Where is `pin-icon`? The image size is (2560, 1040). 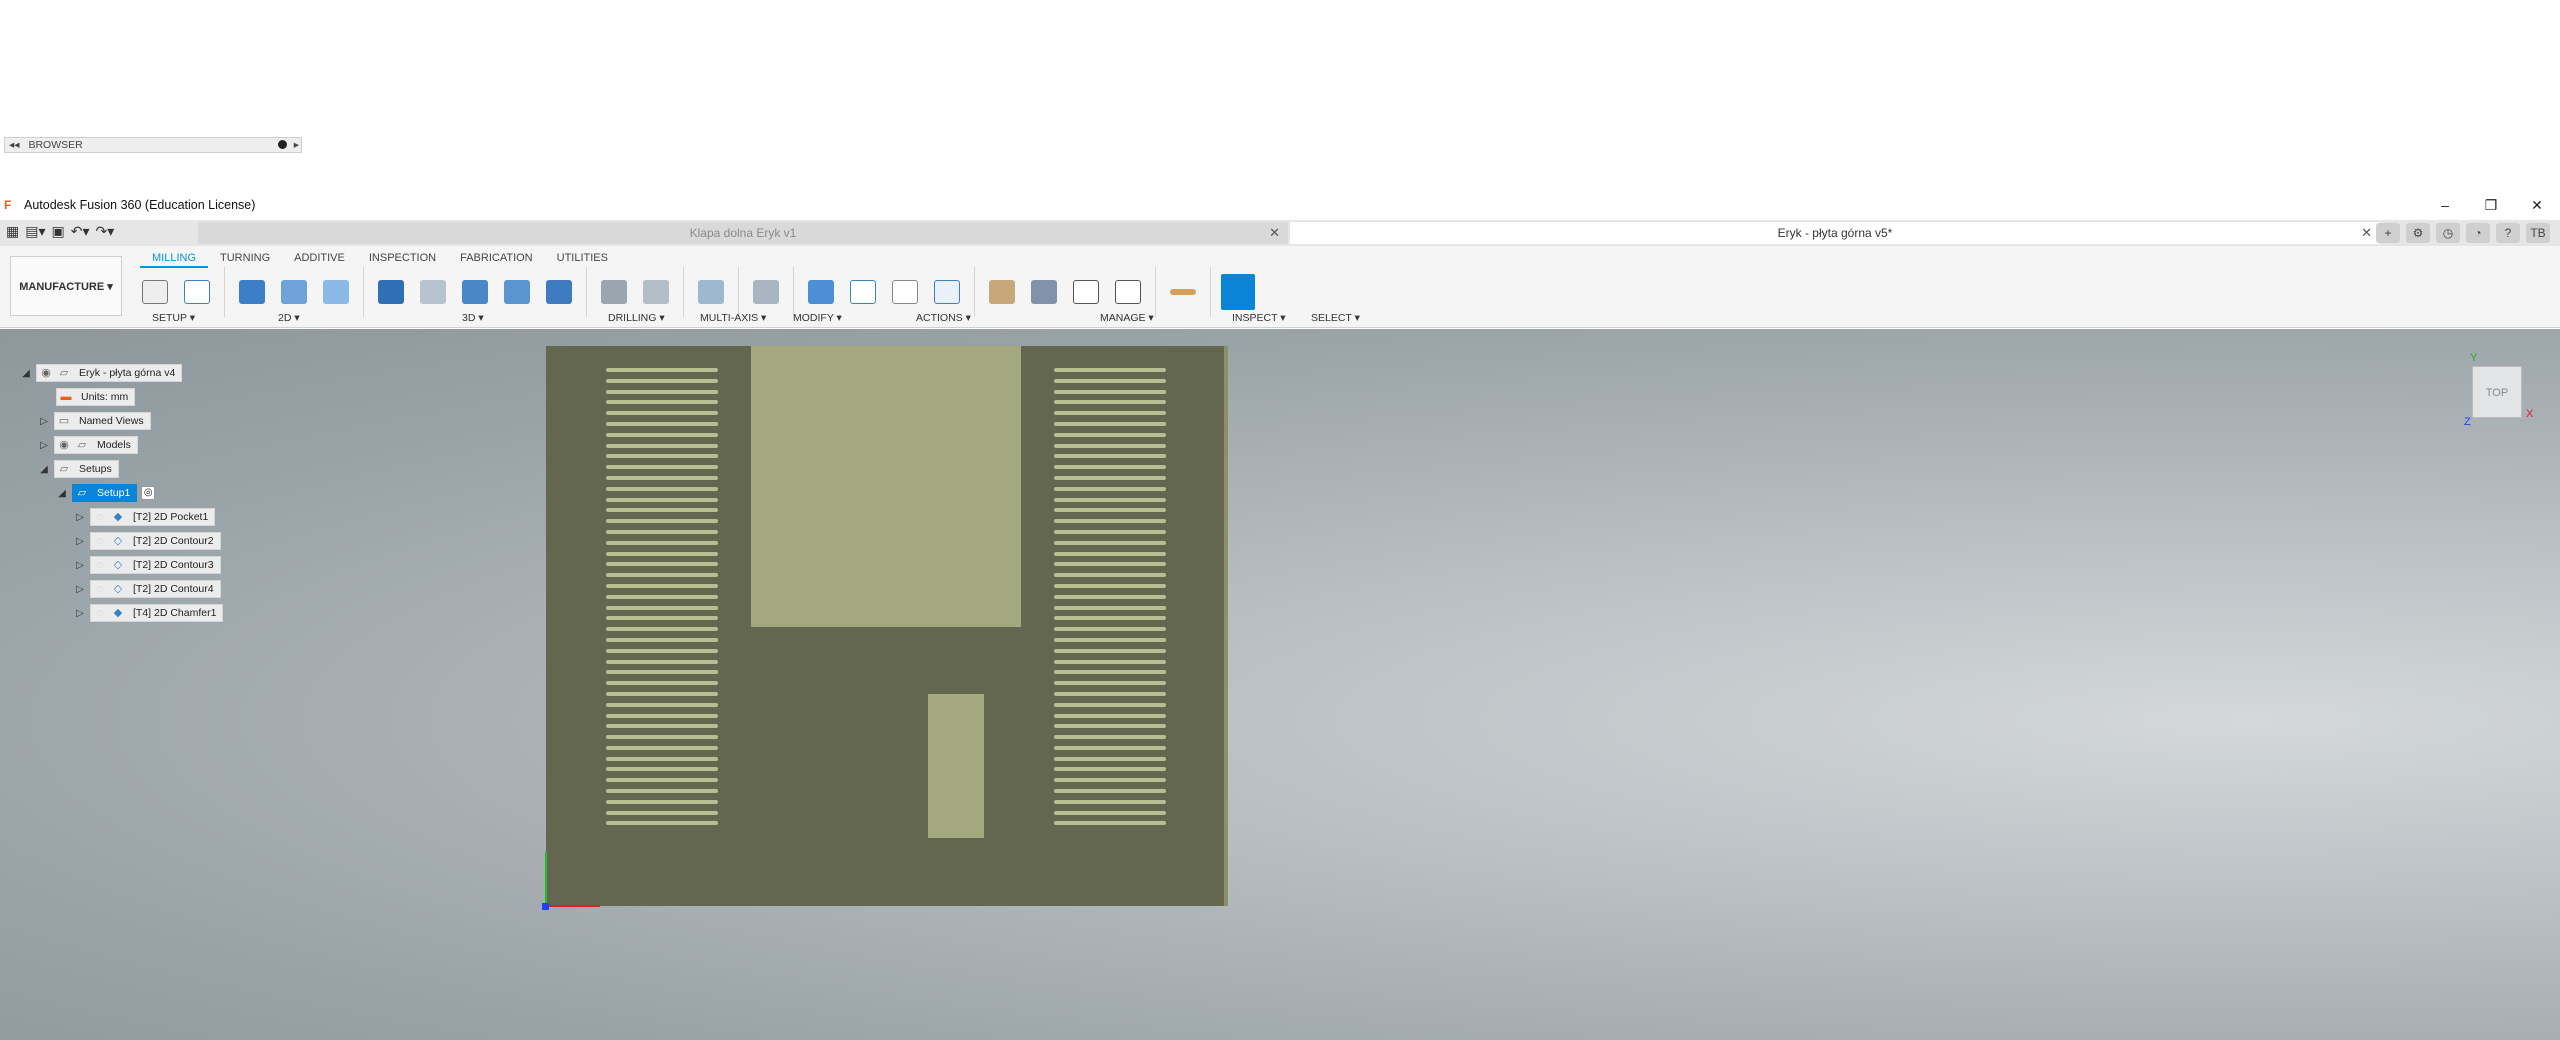 pin-icon is located at coordinates (282, 144).